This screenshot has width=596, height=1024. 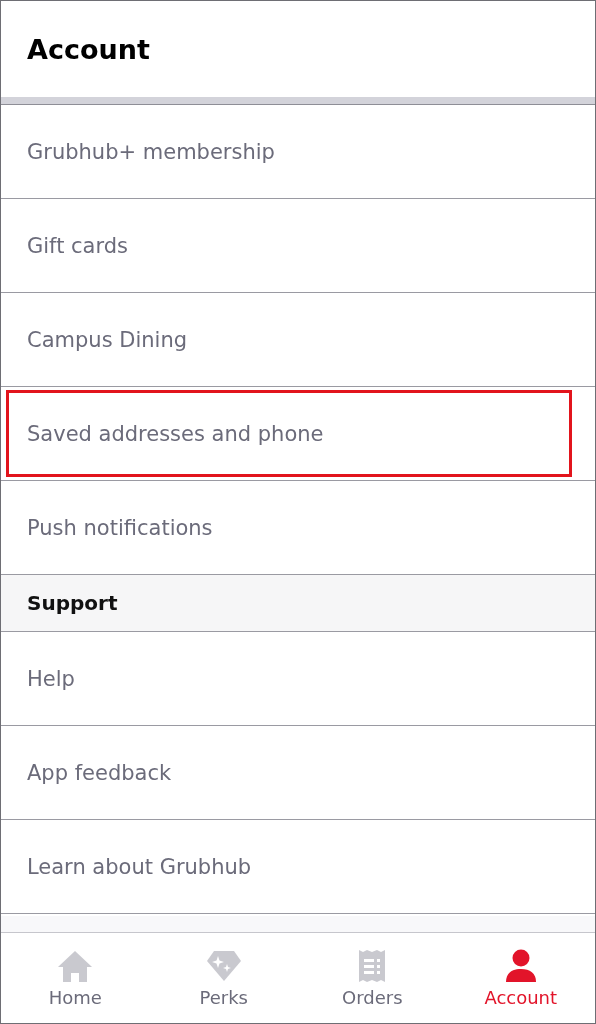 What do you see at coordinates (298, 678) in the screenshot?
I see `menu-item: Help` at bounding box center [298, 678].